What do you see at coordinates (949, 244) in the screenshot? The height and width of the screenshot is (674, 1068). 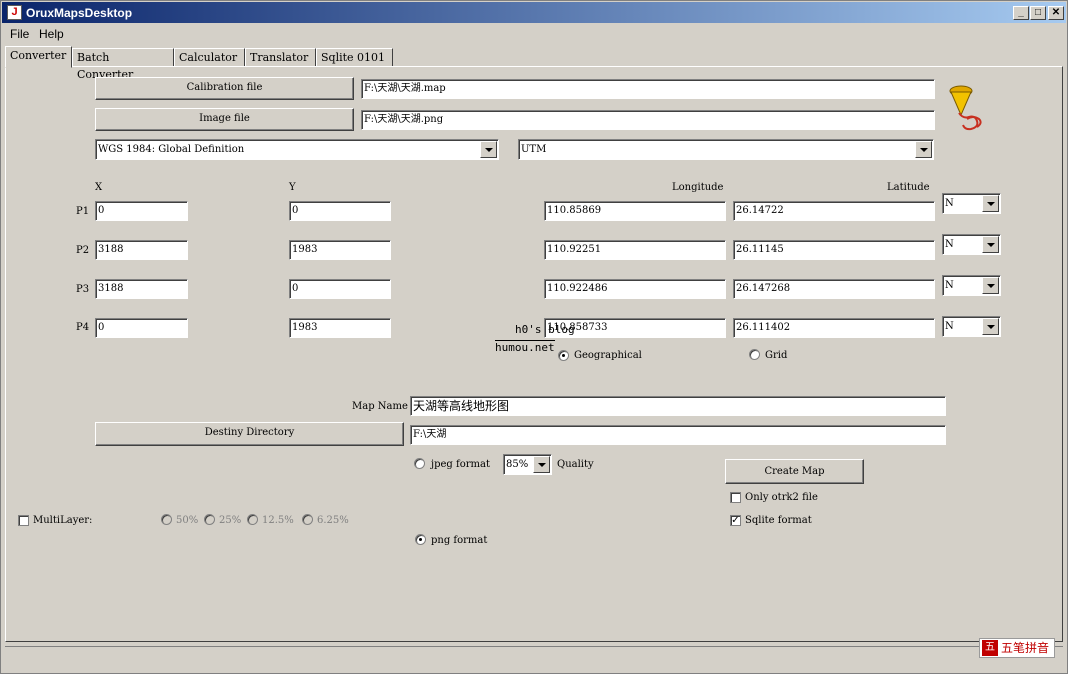 I see `p2-hemisphere-value: N` at bounding box center [949, 244].